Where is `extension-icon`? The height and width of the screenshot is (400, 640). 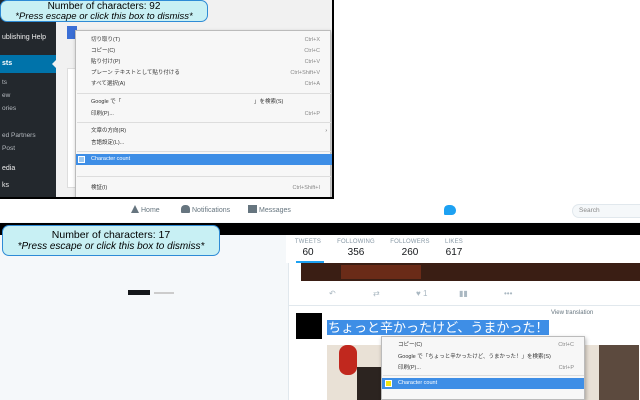 extension-icon is located at coordinates (81, 159).